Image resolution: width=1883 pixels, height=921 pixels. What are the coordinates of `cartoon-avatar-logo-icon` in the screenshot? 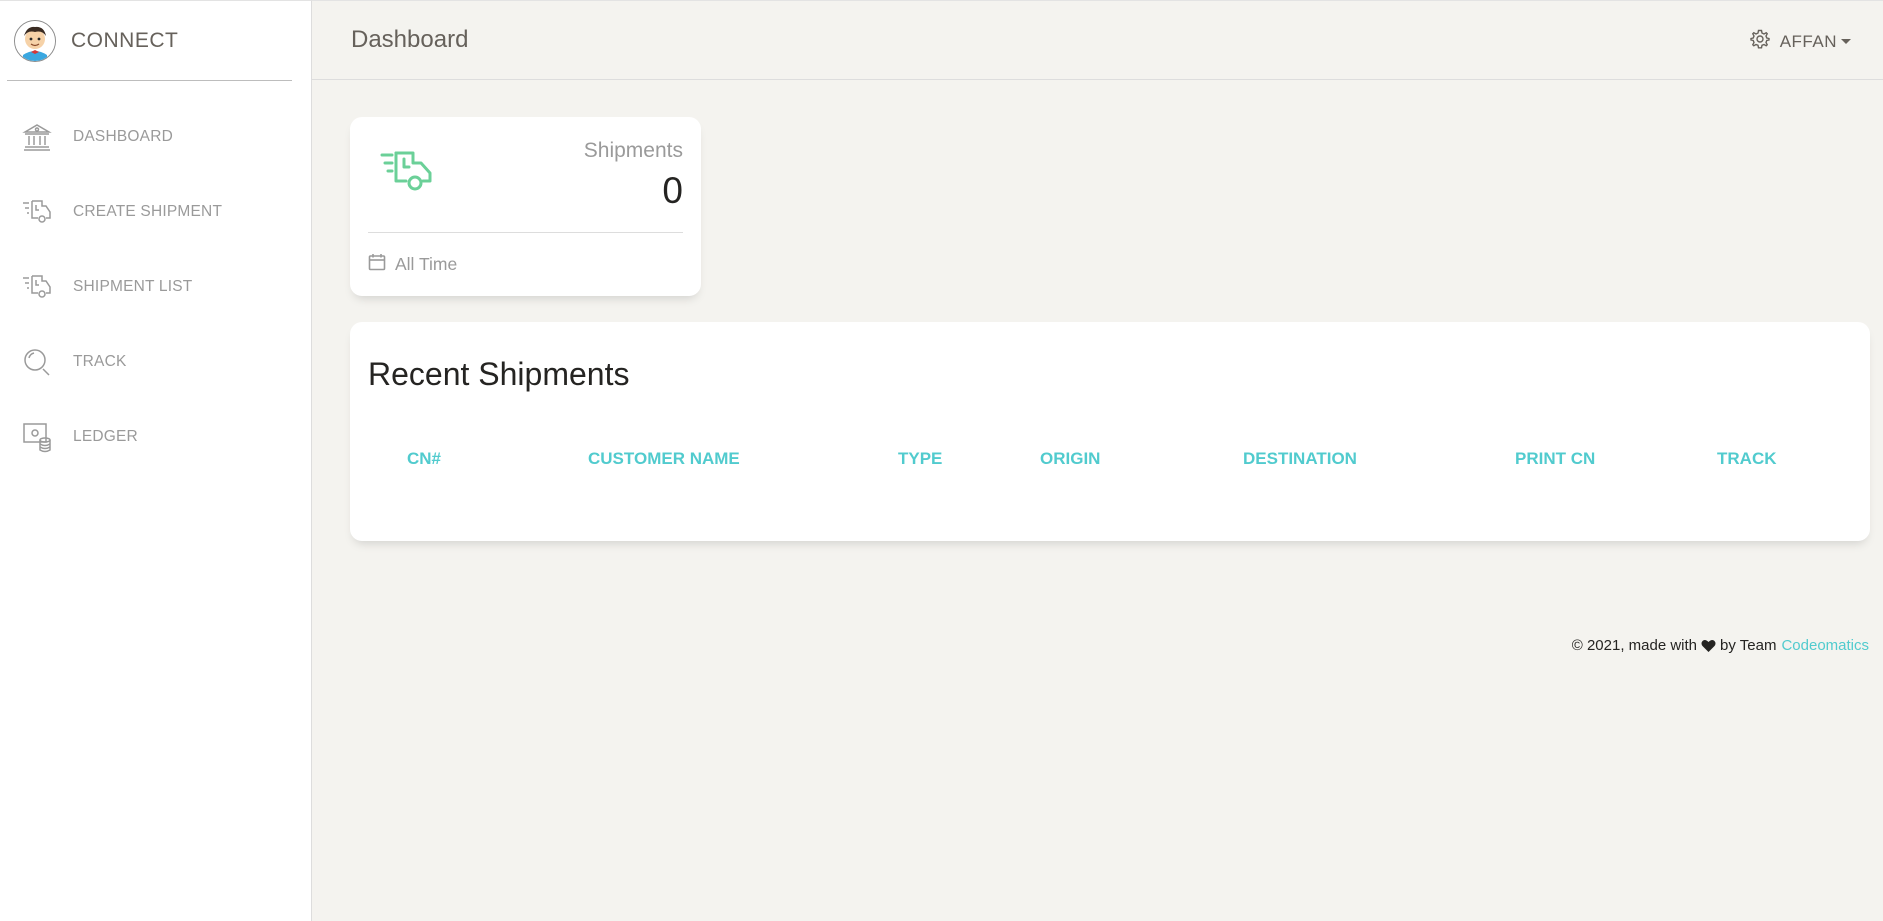 It's located at (35, 40).